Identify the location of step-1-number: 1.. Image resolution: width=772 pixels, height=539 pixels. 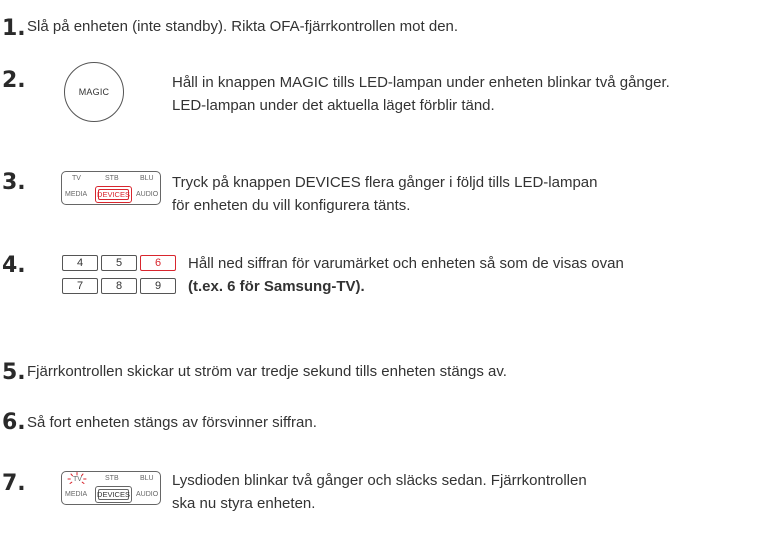
(14, 28).